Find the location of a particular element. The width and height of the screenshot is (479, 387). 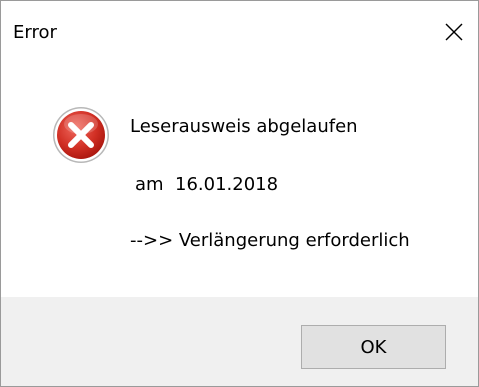

close-button is located at coordinates (454, 32).